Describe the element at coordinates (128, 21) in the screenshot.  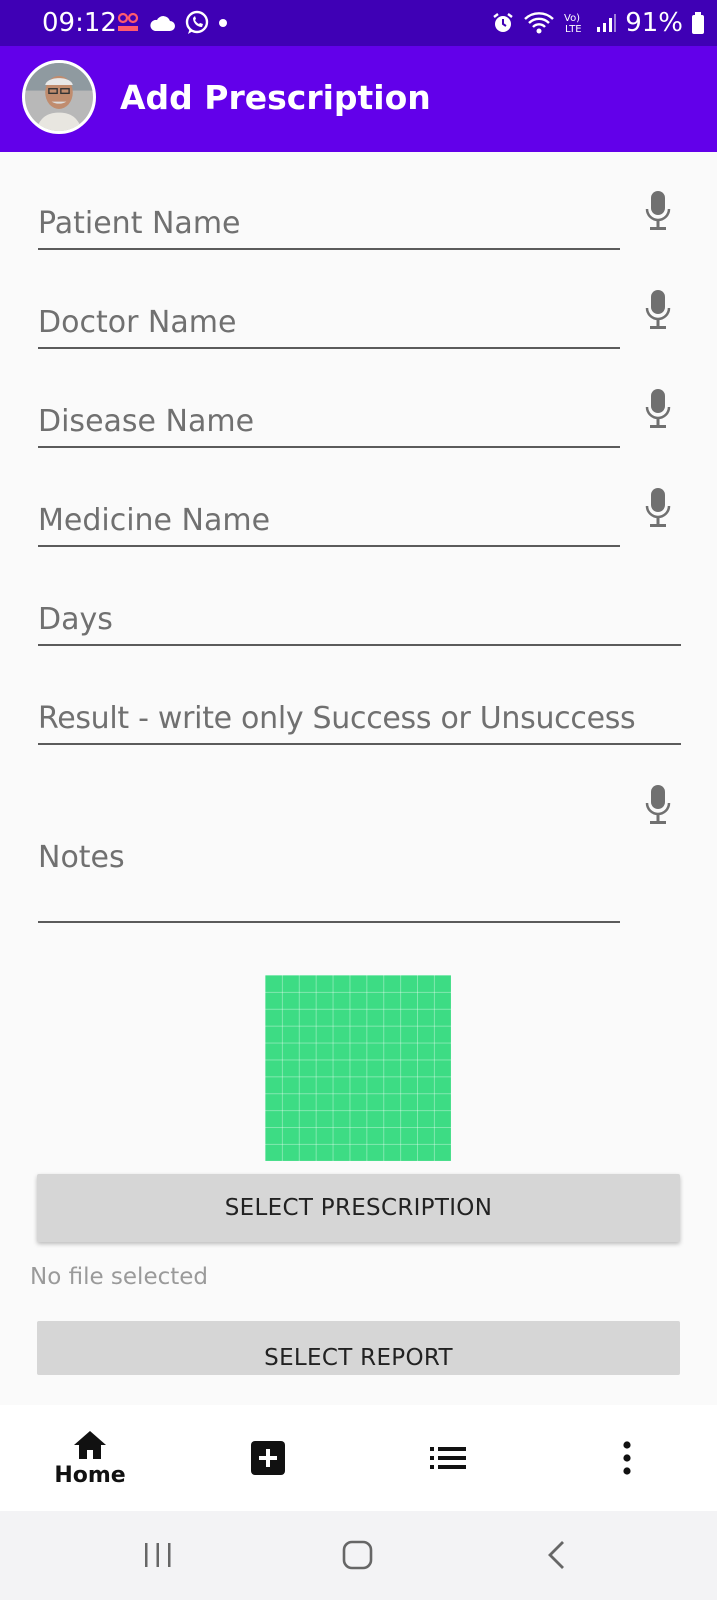
I see `hood-app-icon` at that location.